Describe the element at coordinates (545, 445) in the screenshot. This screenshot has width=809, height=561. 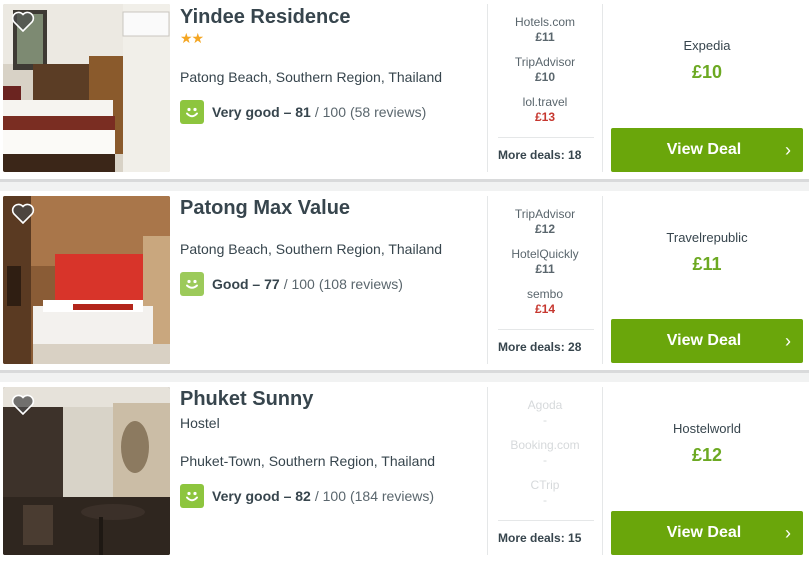
I see `deal-site: Booking.com` at that location.